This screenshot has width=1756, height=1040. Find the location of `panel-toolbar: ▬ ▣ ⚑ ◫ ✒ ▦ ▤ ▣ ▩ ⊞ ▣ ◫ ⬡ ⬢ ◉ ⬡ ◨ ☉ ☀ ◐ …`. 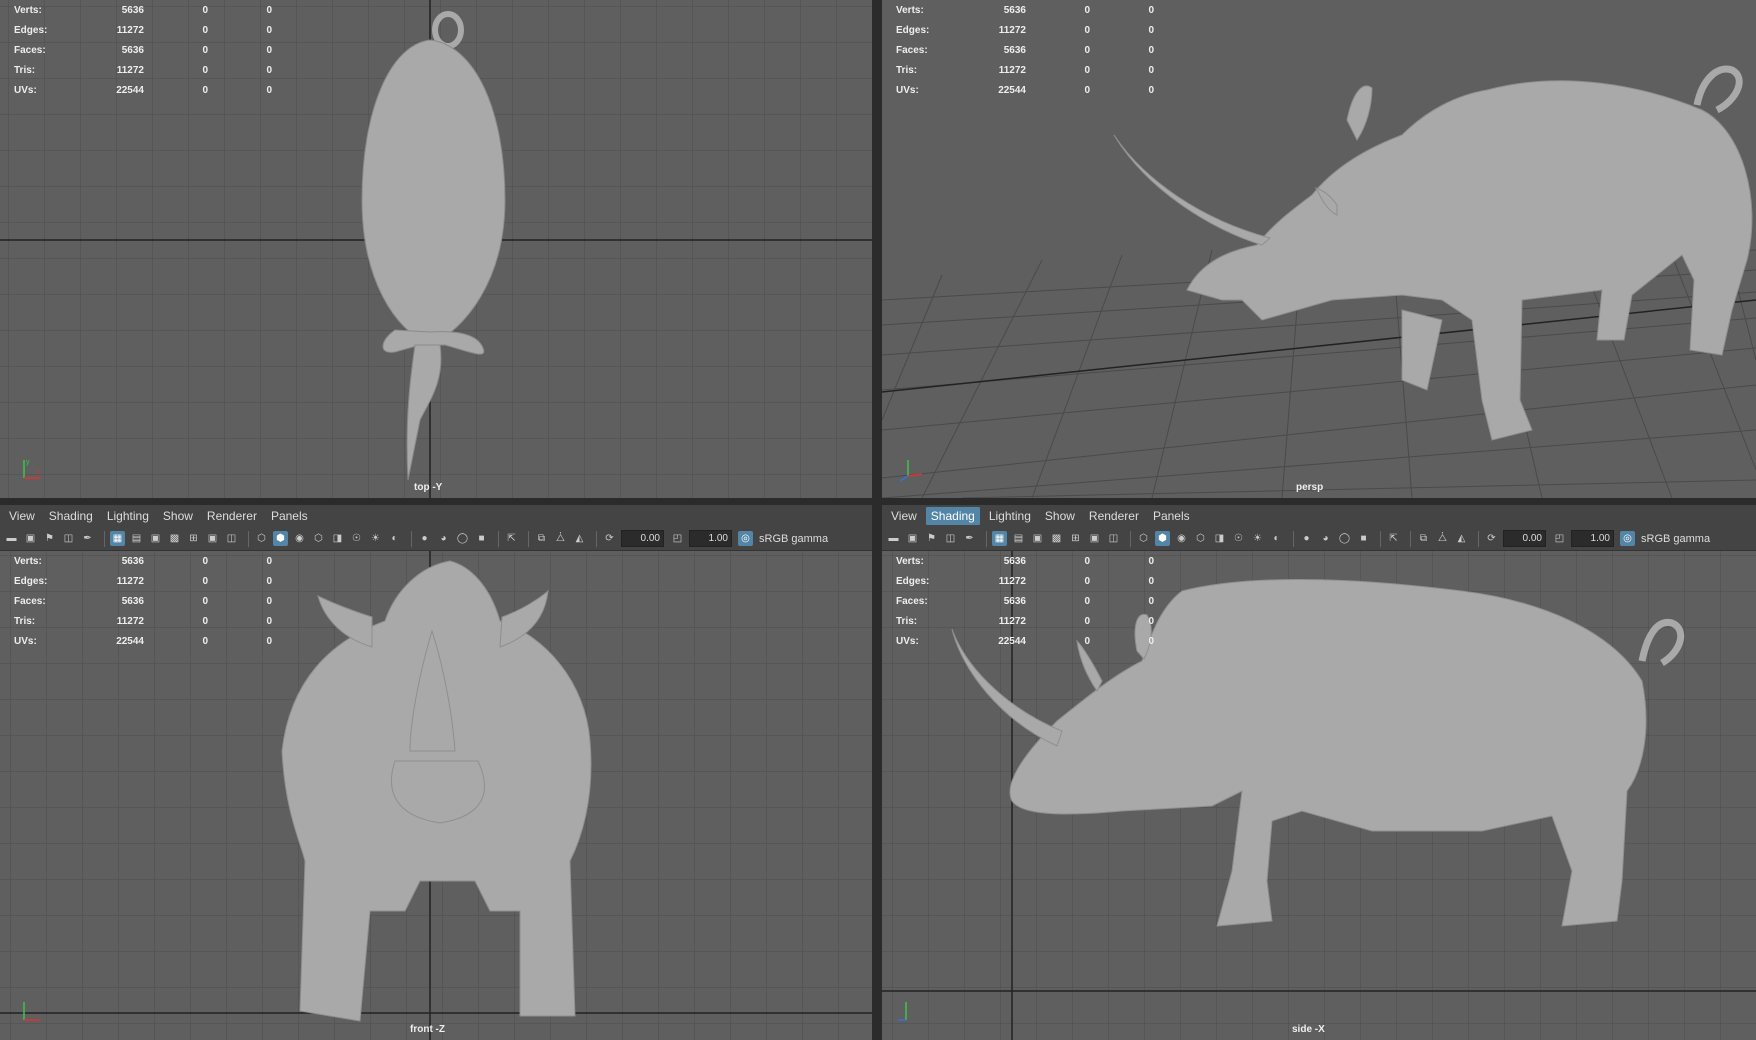

panel-toolbar: ▬ ▣ ⚑ ◫ ✒ ▦ ▤ ▣ ▩ ⊞ ▣ ◫ ⬡ ⬢ ◉ ⬡ ◨ ☉ ☀ ◐ … is located at coordinates (1319, 539).